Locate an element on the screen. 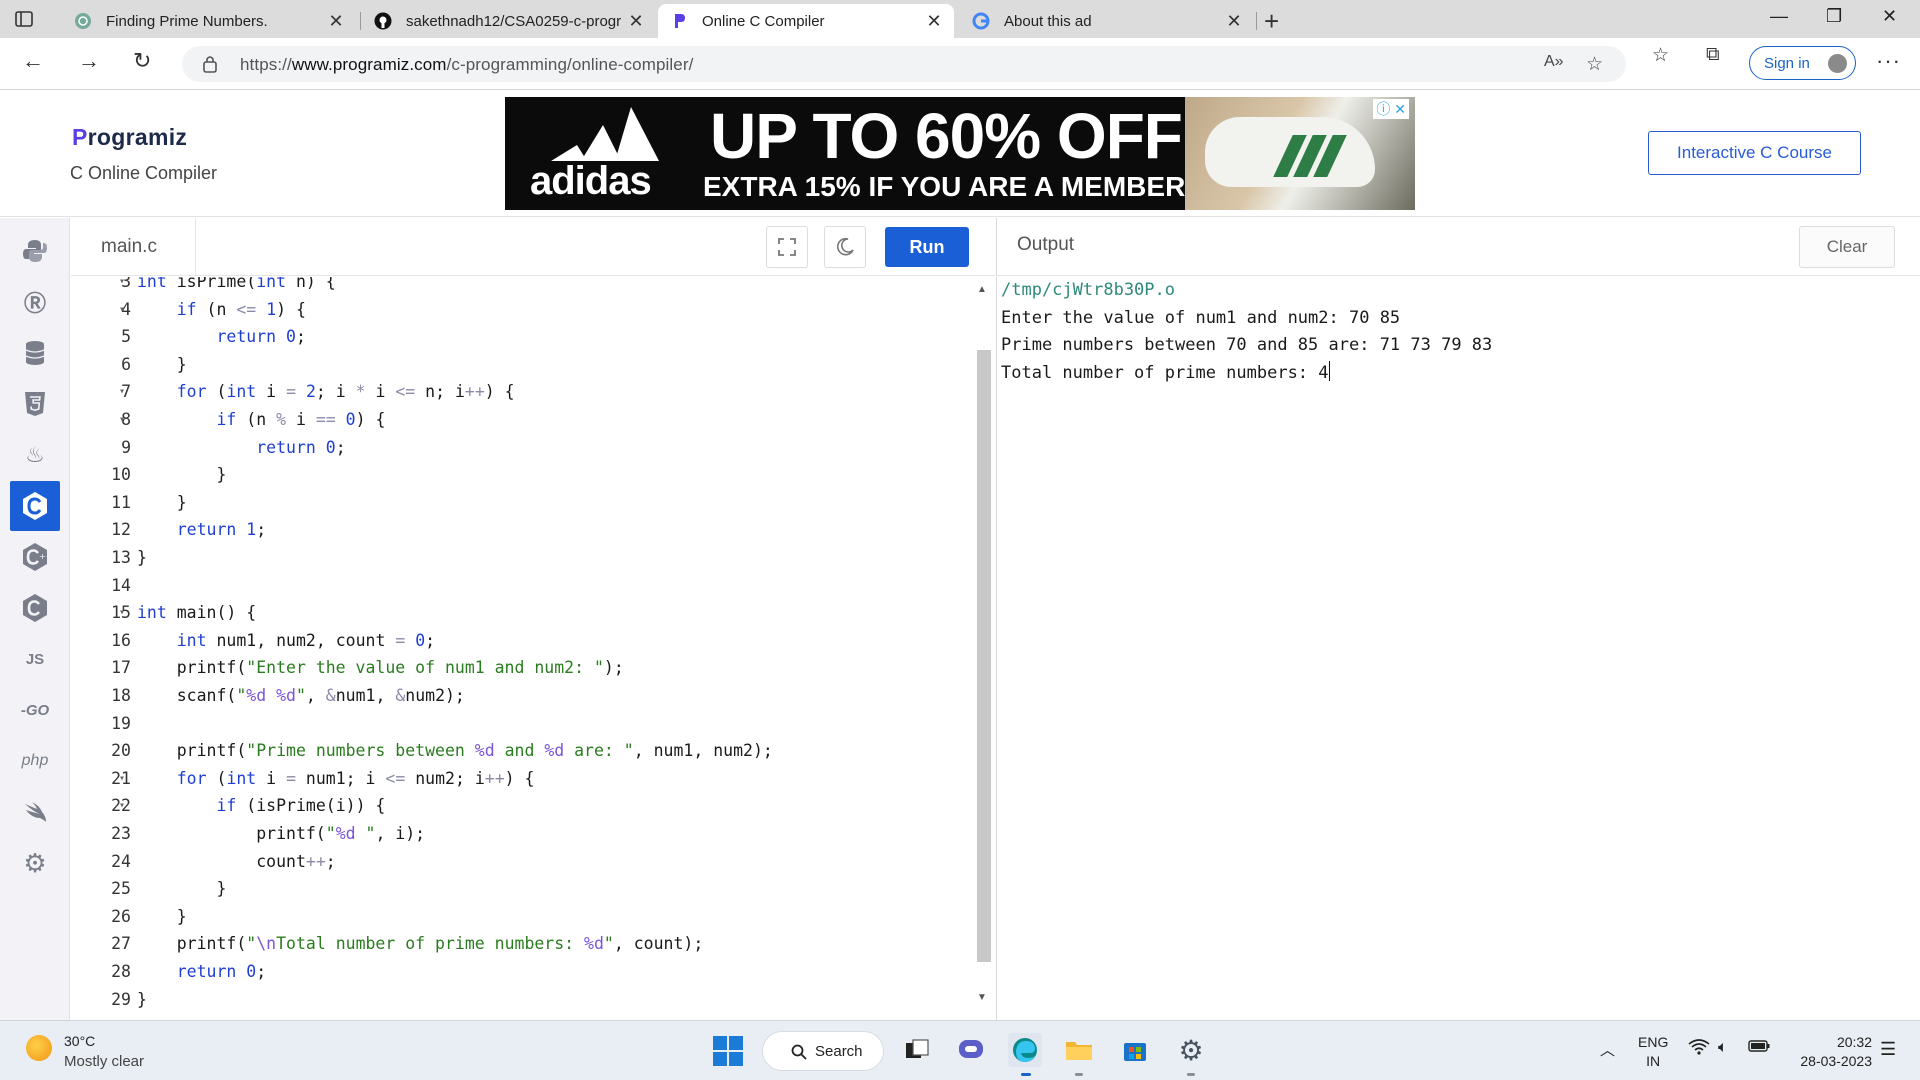  fullscreen-icon is located at coordinates (787, 247).